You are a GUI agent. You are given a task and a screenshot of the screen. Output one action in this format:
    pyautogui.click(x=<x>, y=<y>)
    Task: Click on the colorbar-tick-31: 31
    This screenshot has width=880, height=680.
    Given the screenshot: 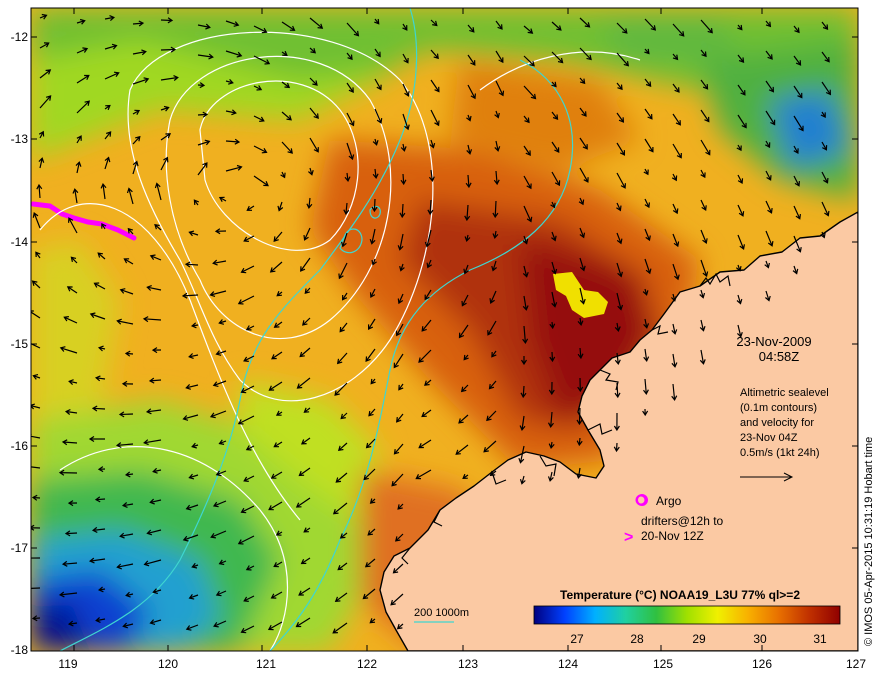 What is the action you would take?
    pyautogui.click(x=820, y=639)
    